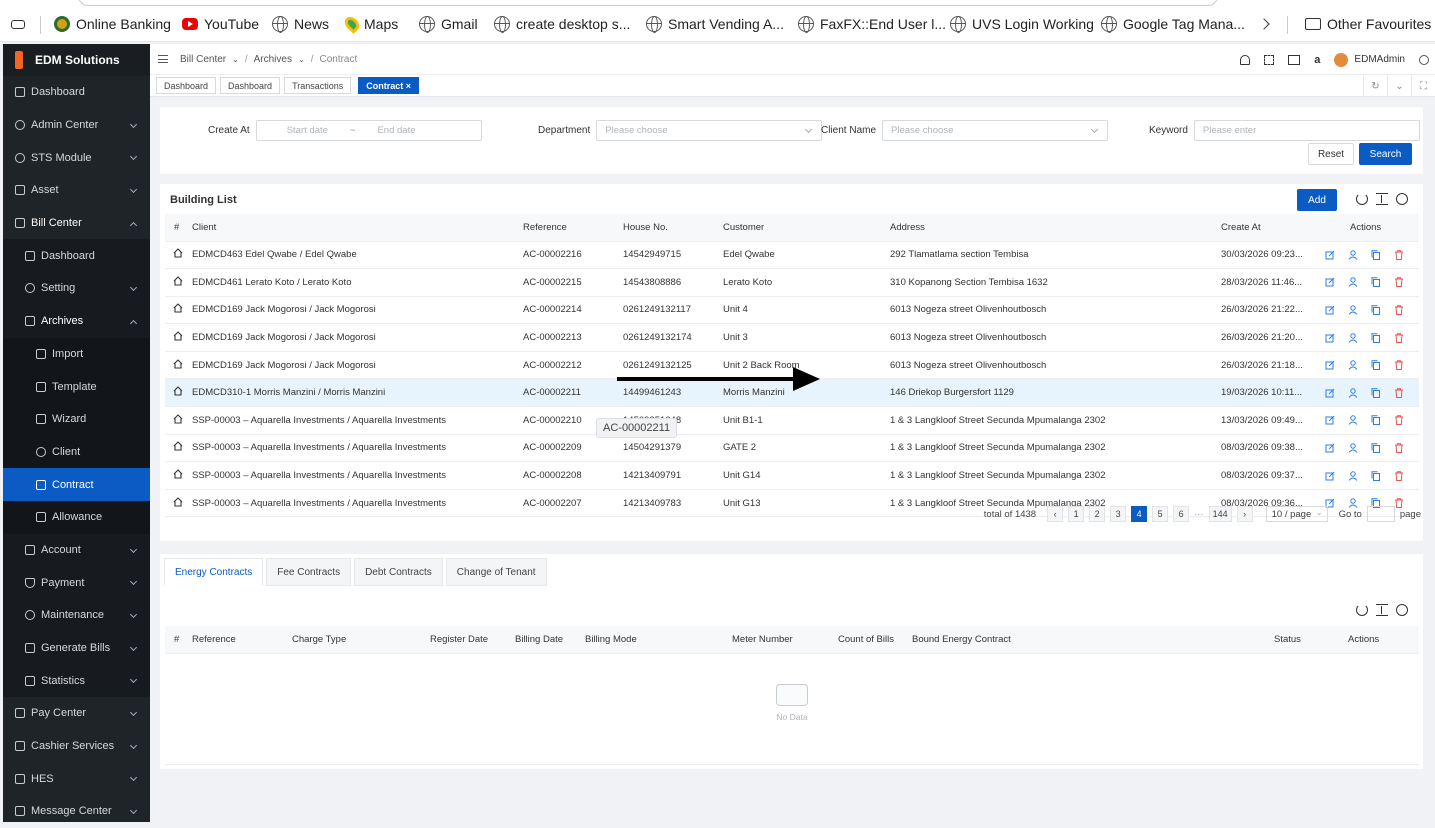  I want to click on chevron-right-icon, so click(1264, 24).